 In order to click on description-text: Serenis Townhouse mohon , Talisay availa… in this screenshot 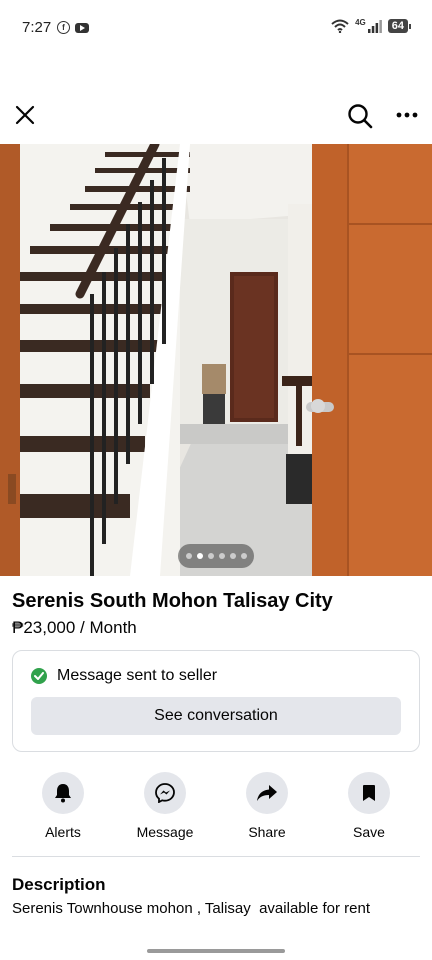, I will do `click(191, 908)`.